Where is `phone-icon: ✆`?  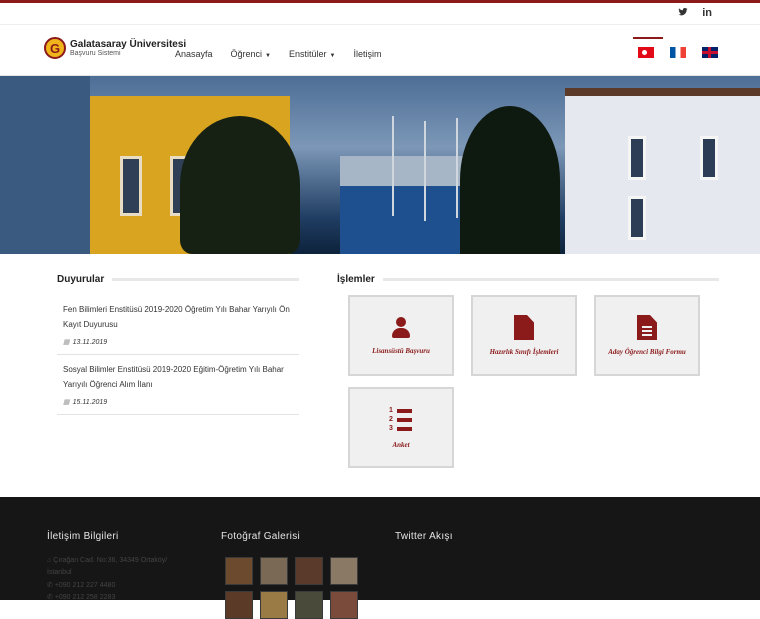 phone-icon: ✆ is located at coordinates (51, 585).